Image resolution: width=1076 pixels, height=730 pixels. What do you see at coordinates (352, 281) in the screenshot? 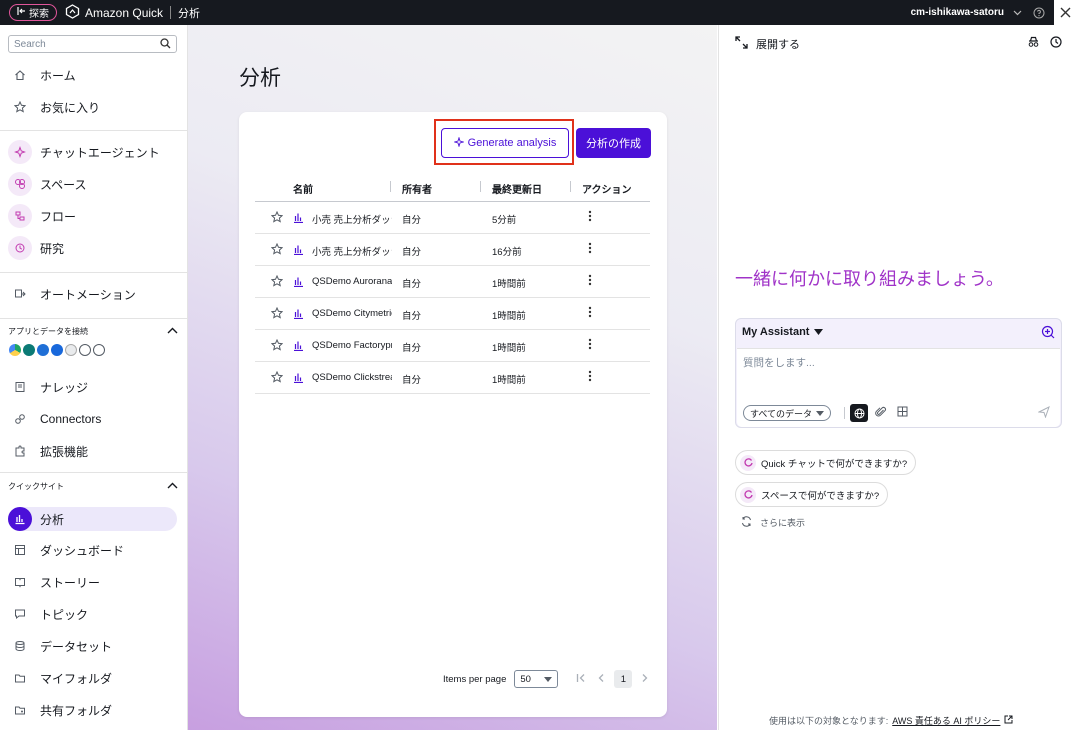
I see `analysis-name: QSDemo Auroraname` at bounding box center [352, 281].